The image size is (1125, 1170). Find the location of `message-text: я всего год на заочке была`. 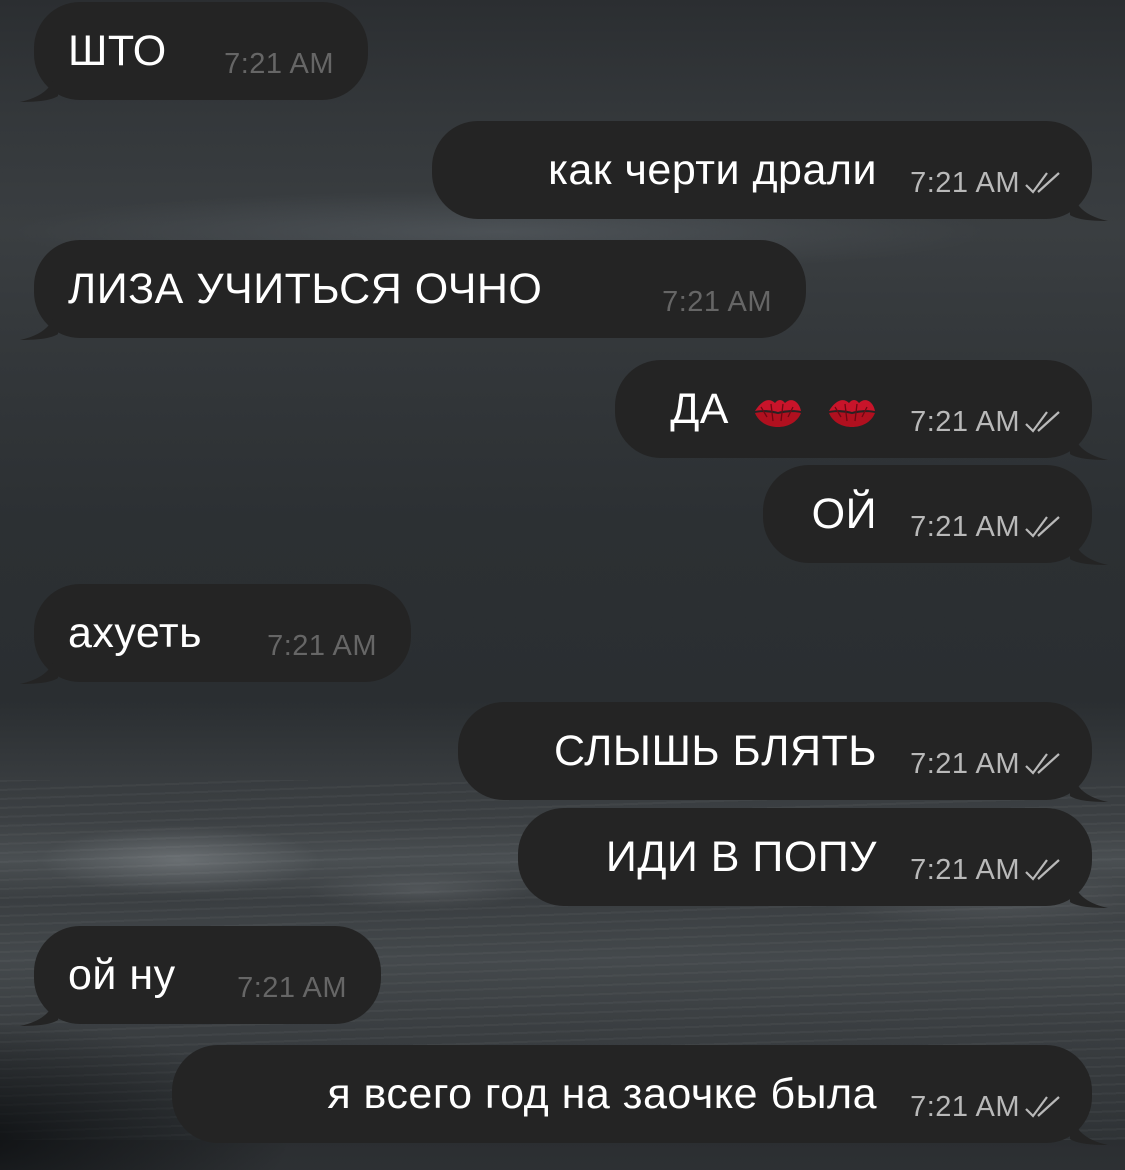

message-text: я всего год на заочке была is located at coordinates (602, 1094).